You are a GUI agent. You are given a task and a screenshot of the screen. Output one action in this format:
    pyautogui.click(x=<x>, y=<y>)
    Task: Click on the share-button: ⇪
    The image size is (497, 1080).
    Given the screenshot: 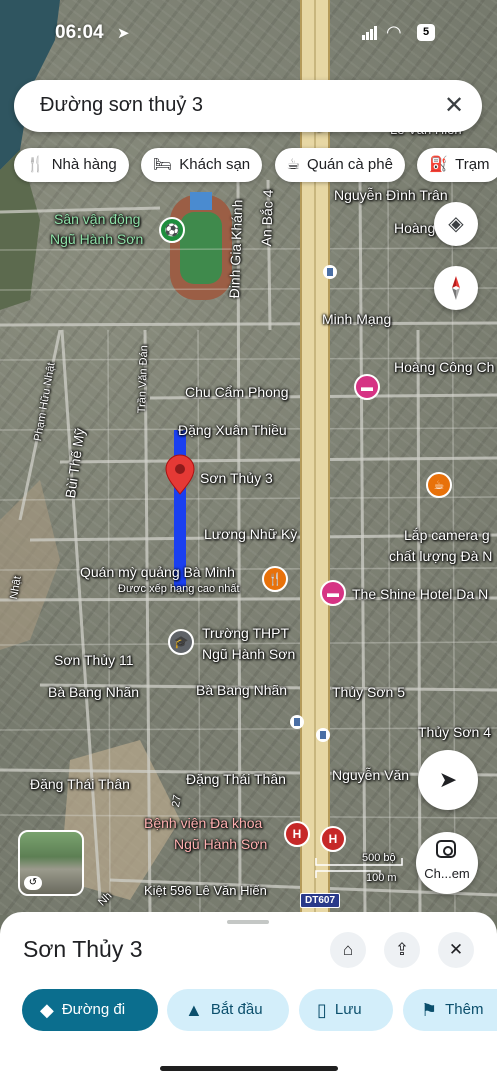 What is the action you would take?
    pyautogui.click(x=402, y=950)
    